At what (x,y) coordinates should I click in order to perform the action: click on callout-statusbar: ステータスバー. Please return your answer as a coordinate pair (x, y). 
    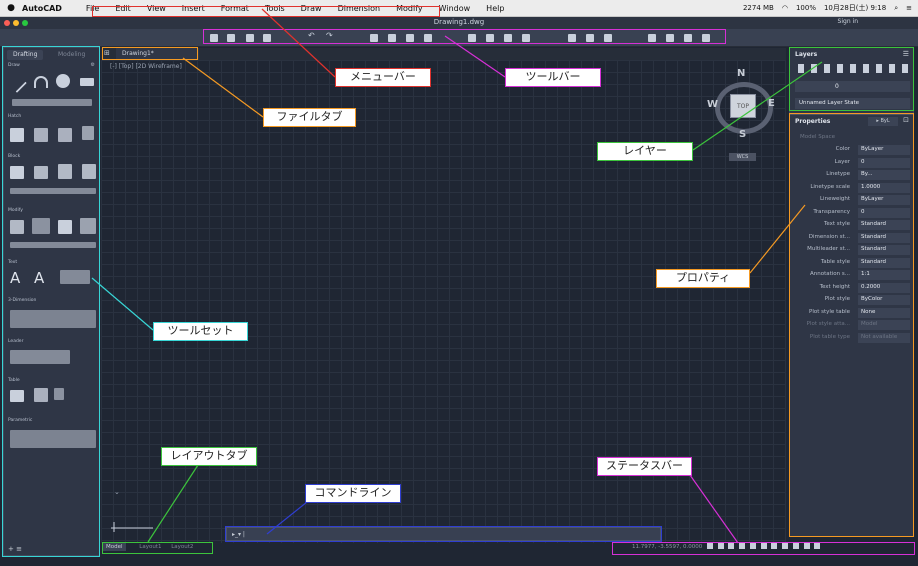
    Looking at the image, I should click on (644, 466).